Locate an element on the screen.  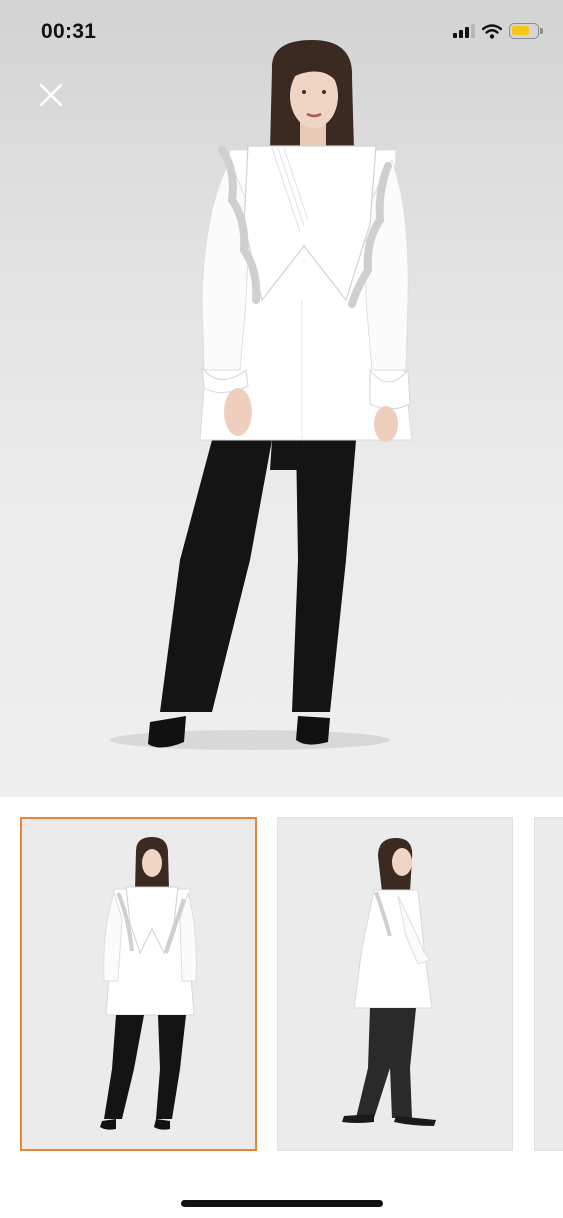
model-front-thumbnail is located at coordinates (148, 983).